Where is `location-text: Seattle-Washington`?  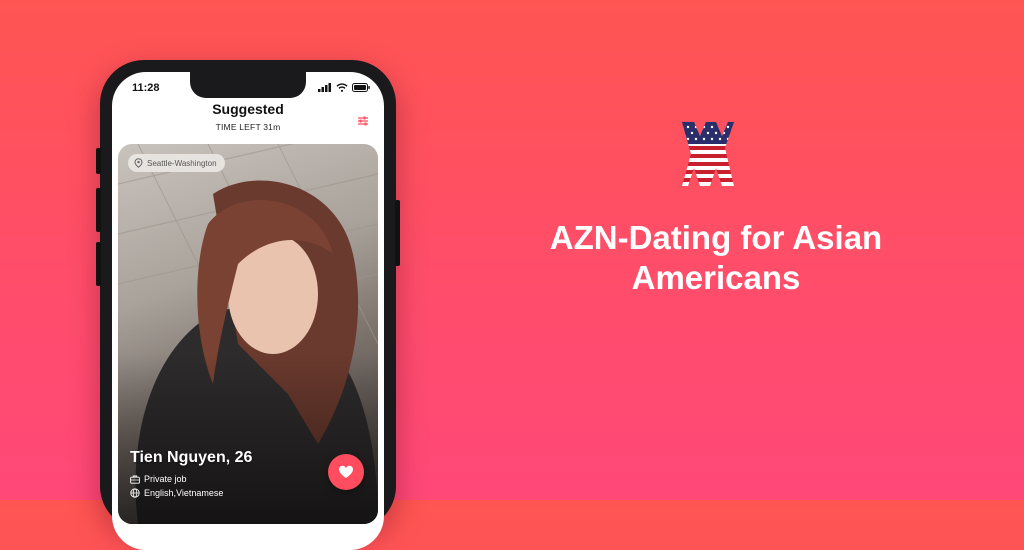
location-text: Seattle-Washington is located at coordinates (182, 163).